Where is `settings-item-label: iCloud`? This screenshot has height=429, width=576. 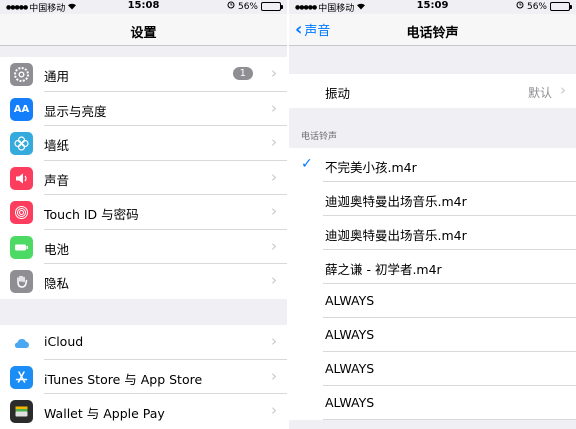 settings-item-label: iCloud is located at coordinates (64, 341).